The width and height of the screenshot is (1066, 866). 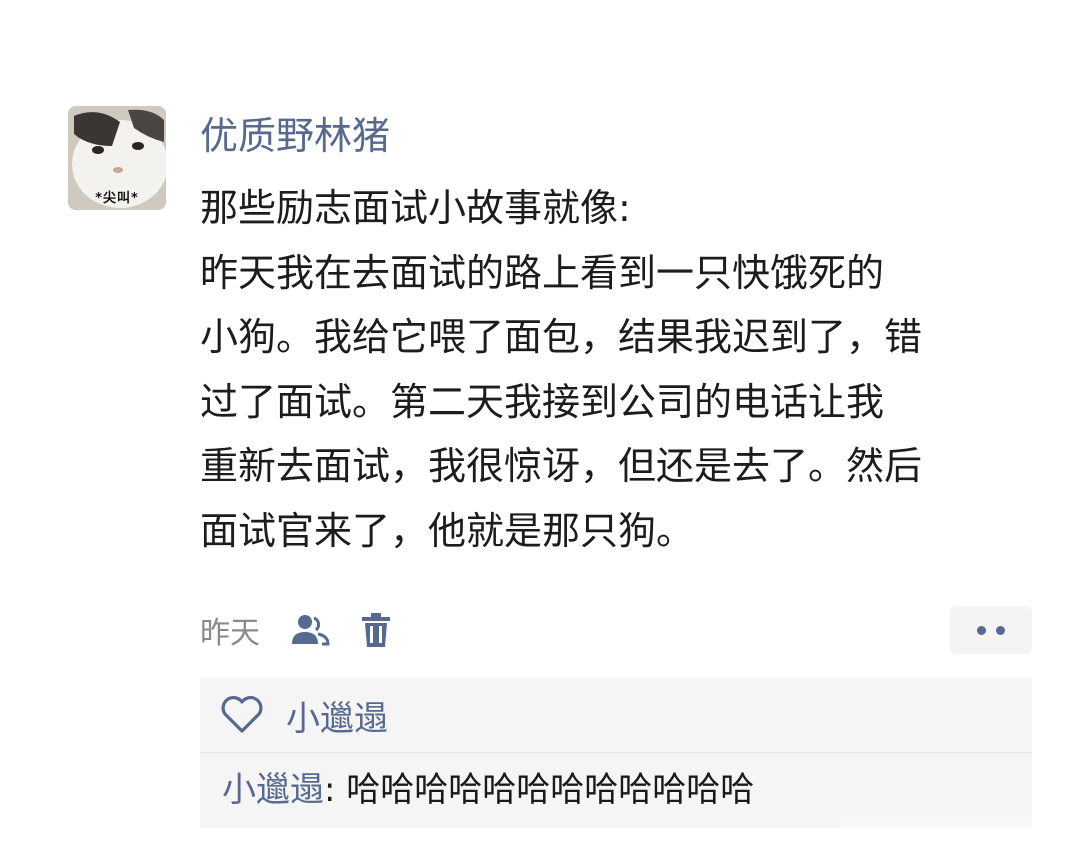 I want to click on post-meta-row: 昨天, so click(x=311, y=630).